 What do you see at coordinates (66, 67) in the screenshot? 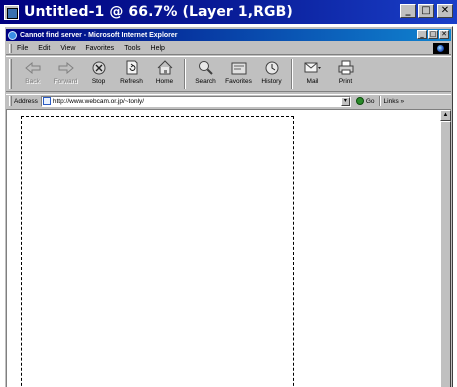
I see `forward-arrow-icon` at bounding box center [66, 67].